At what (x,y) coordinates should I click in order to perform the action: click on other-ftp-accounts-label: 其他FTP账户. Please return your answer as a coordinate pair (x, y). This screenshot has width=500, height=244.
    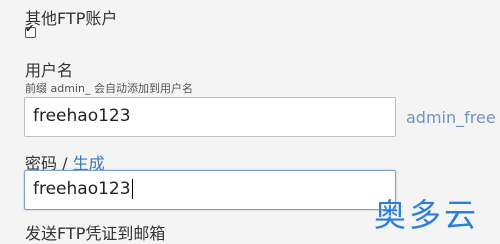
    Looking at the image, I should click on (71, 18).